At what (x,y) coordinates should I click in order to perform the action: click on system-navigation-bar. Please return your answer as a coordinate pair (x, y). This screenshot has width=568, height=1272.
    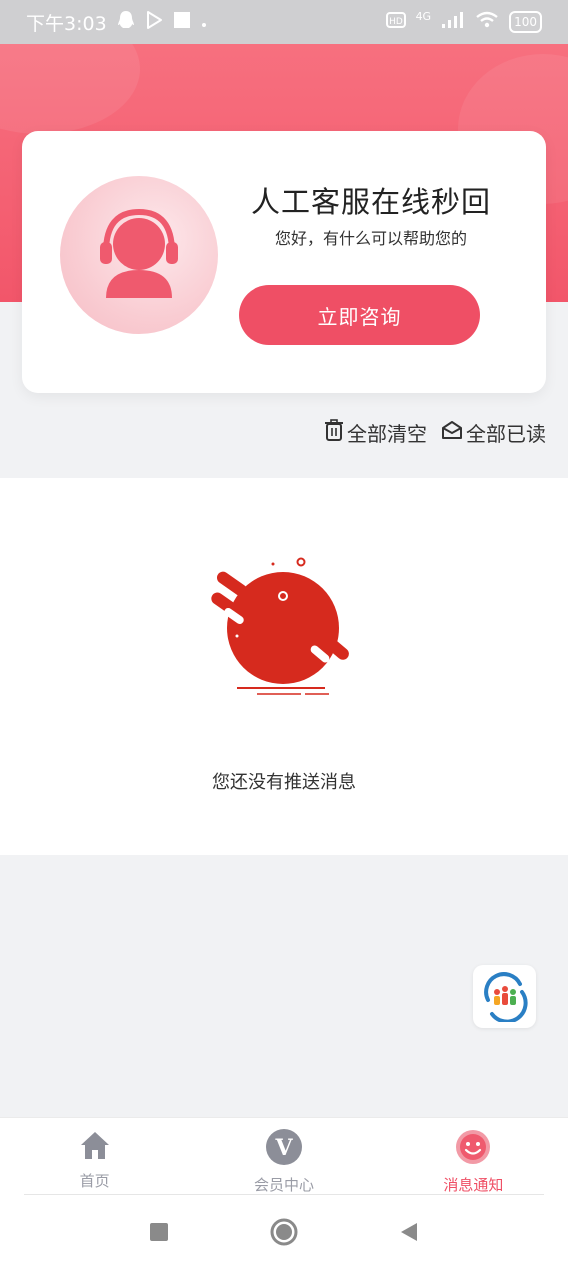
    Looking at the image, I should click on (284, 1233).